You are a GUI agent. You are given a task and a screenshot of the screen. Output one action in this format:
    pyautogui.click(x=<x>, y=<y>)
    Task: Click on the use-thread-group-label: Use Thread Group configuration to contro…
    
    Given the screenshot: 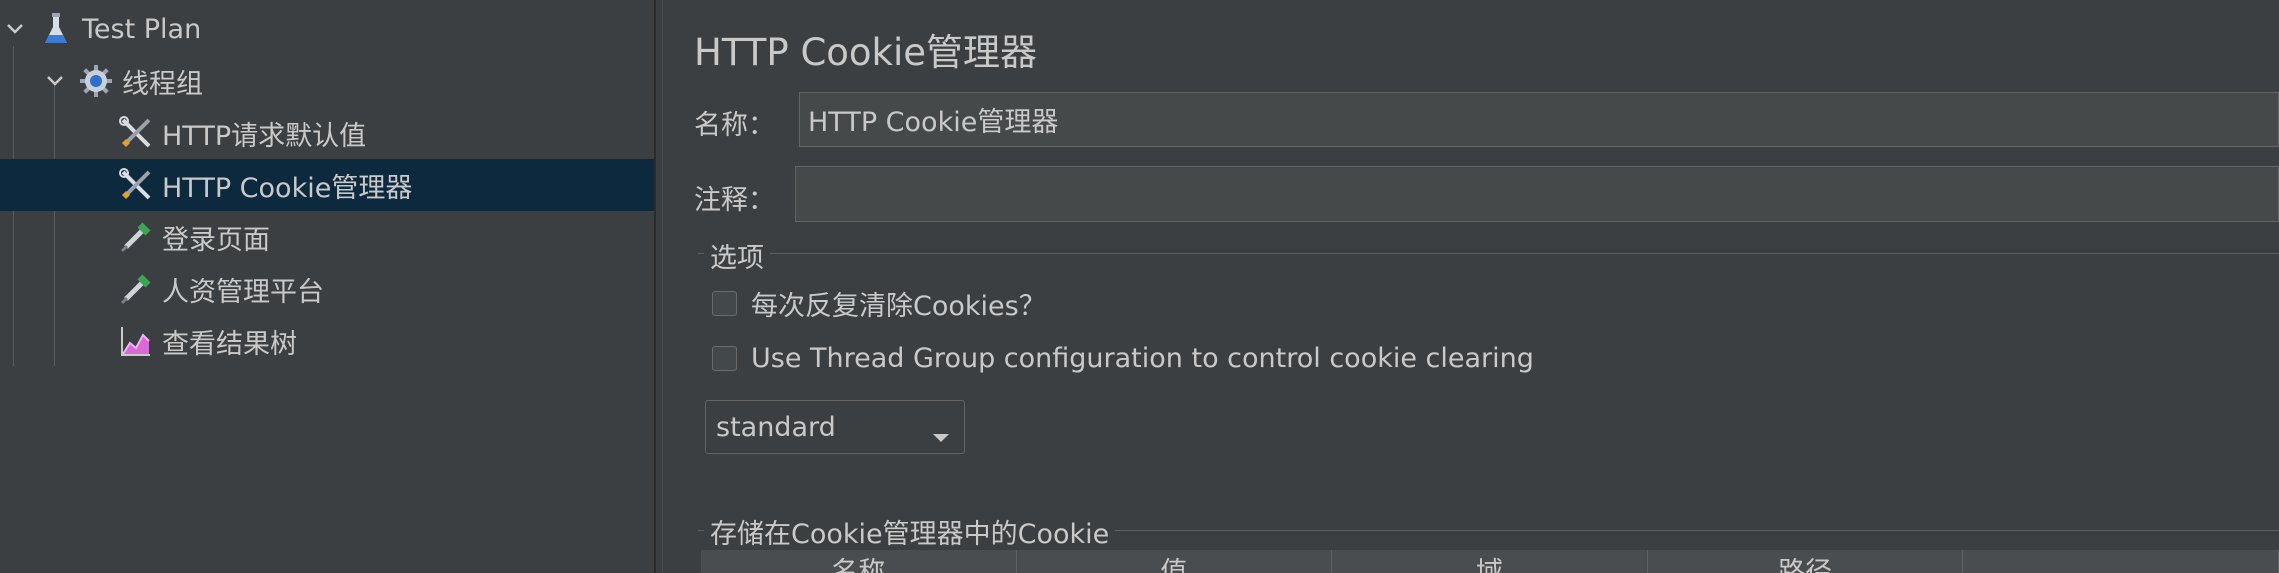 What is the action you would take?
    pyautogui.click(x=1142, y=358)
    